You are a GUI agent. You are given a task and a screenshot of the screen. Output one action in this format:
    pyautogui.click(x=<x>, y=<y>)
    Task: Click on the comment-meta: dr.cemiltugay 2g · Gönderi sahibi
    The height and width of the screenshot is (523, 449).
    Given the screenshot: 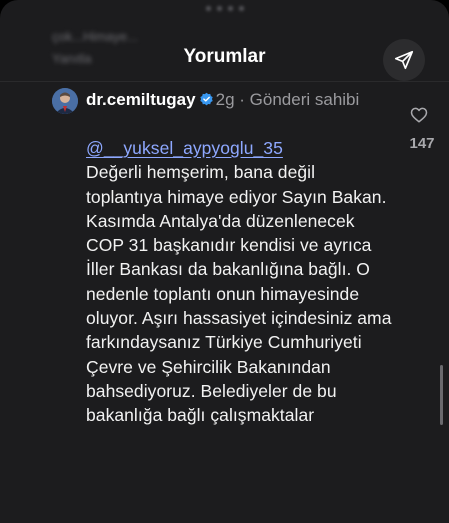 What is the action you would take?
    pyautogui.click(x=241, y=100)
    